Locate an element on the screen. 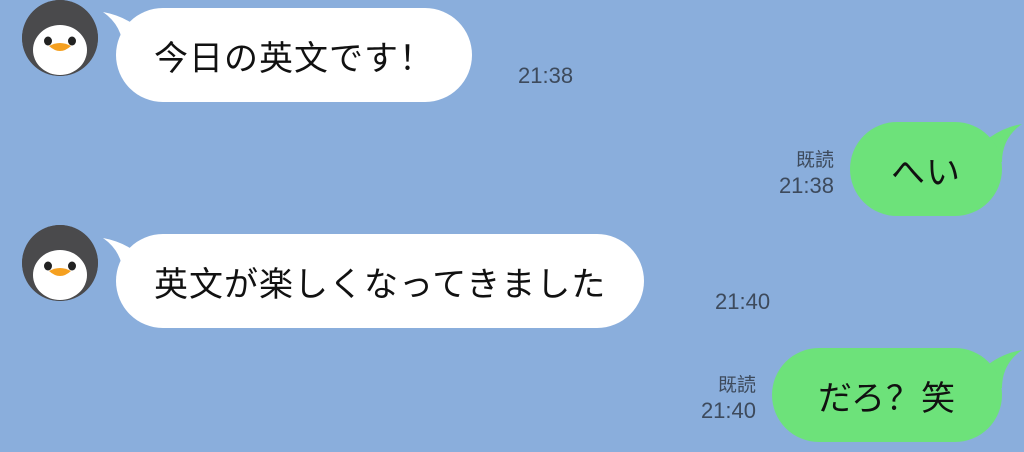 This screenshot has height=452, width=1024. message-meta: 21:40 is located at coordinates (742, 302).